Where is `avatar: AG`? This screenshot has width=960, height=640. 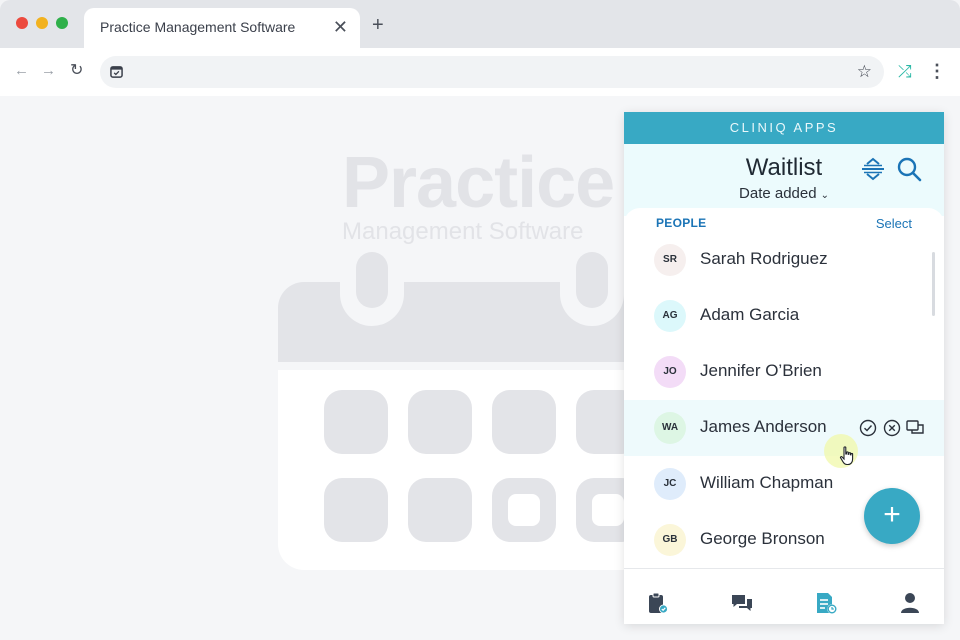
avatar: AG is located at coordinates (670, 316).